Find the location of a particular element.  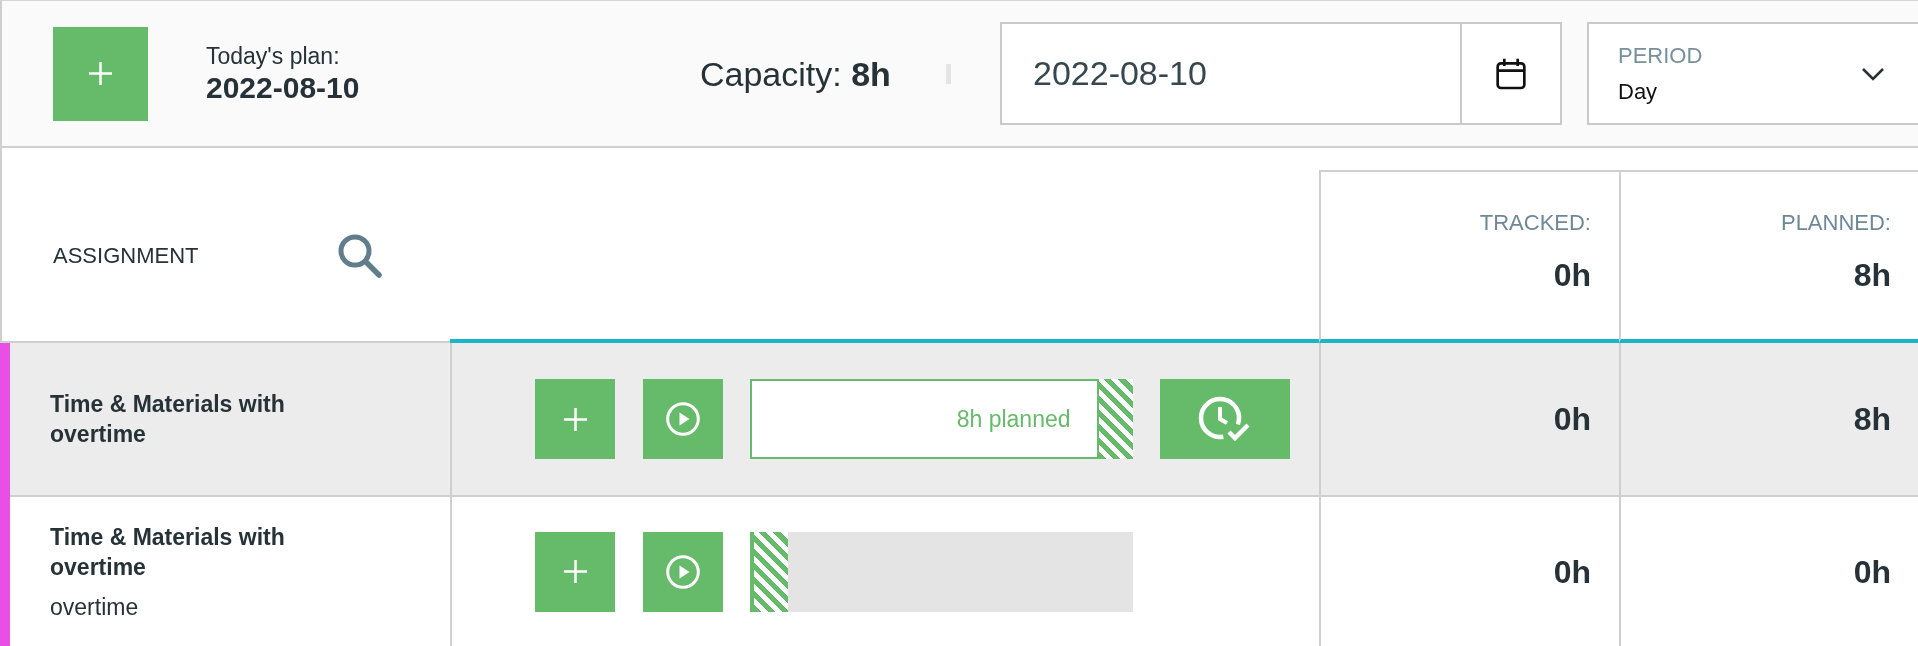

chevron-down-icon is located at coordinates (1873, 73).